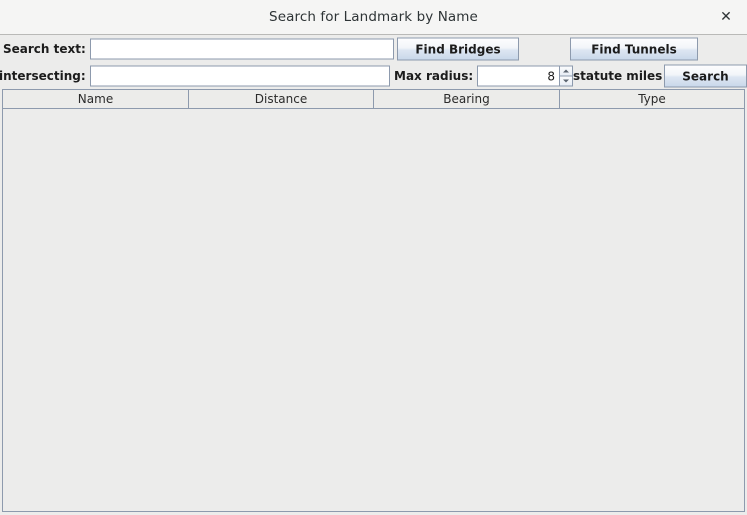 The height and width of the screenshot is (515, 747). What do you see at coordinates (705, 76) in the screenshot?
I see `search-button: Search` at bounding box center [705, 76].